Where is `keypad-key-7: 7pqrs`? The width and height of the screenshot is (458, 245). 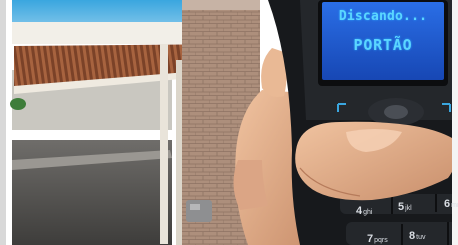 keypad-key-7: 7pqrs is located at coordinates (377, 237).